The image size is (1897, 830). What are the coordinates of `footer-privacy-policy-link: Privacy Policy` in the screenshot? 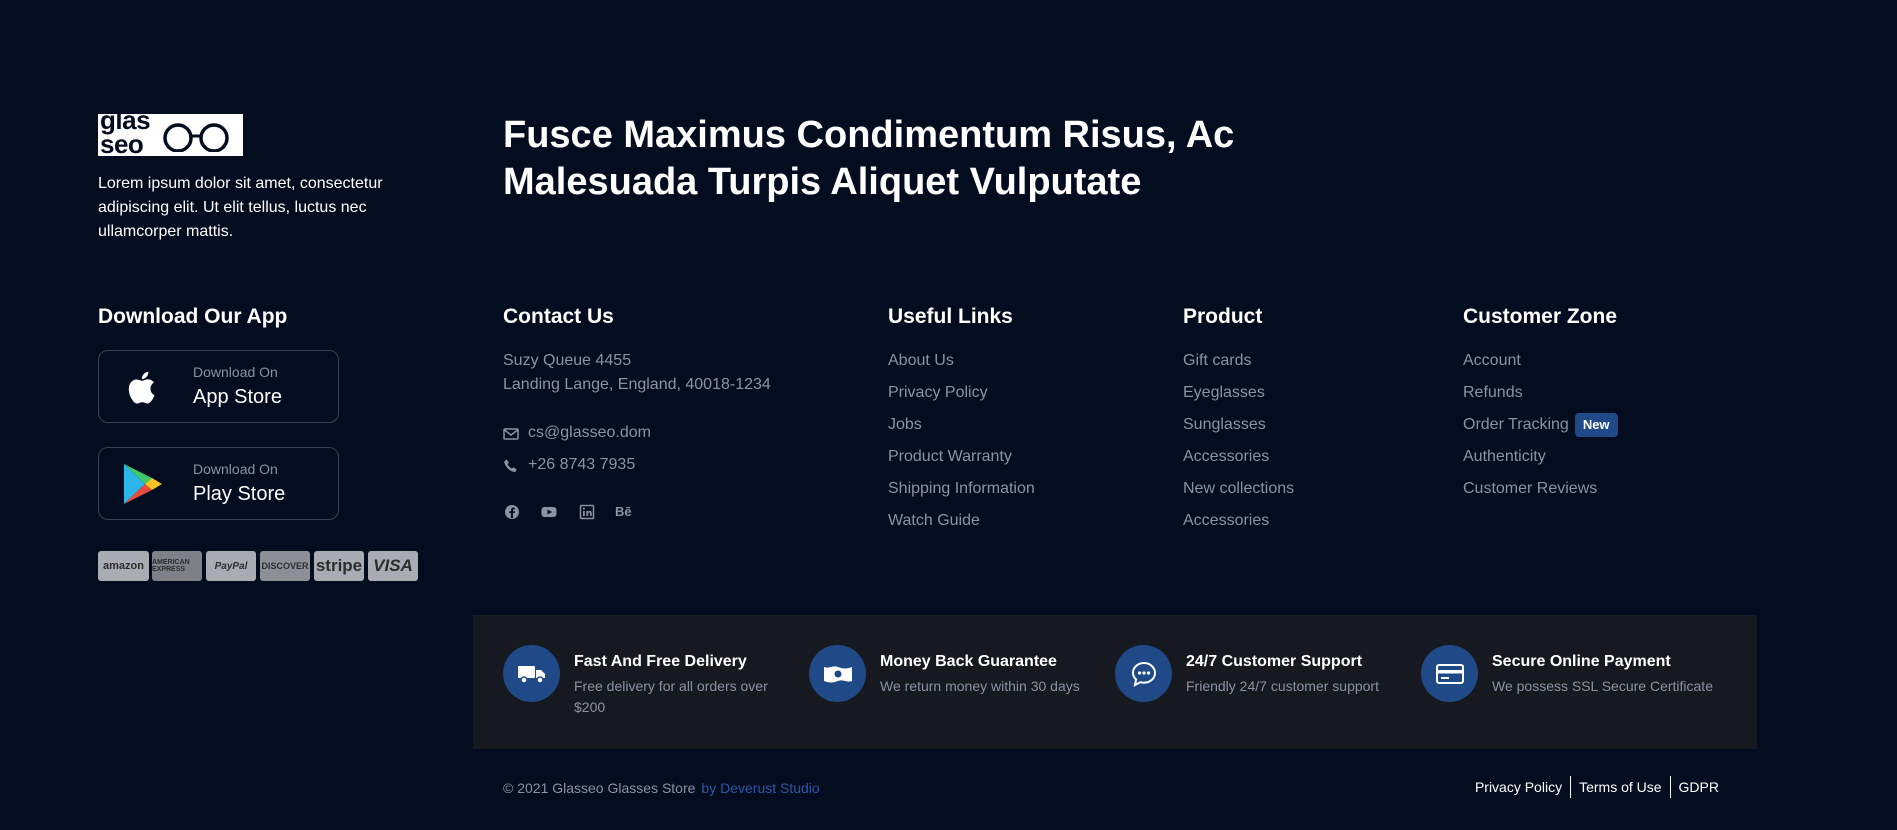 It's located at (1518, 788).